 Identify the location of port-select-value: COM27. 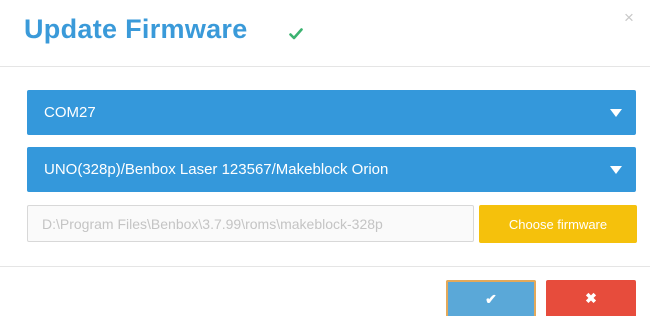
(70, 112).